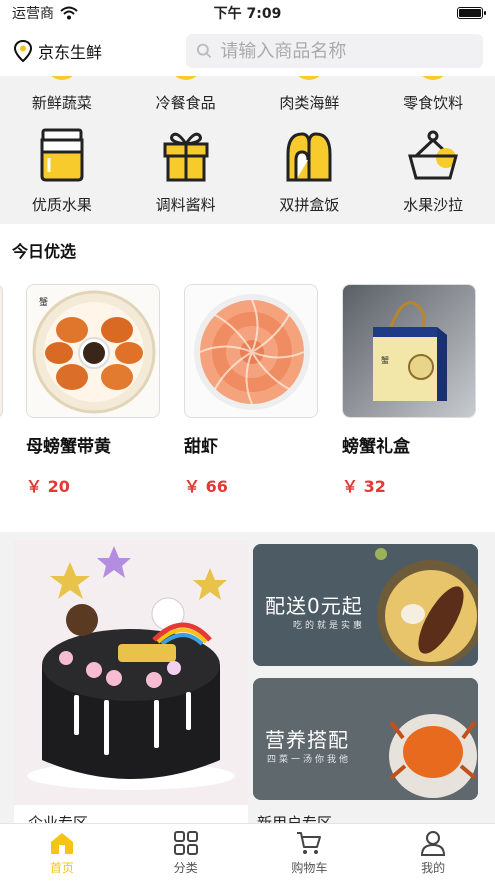  I want to click on product-name: 螃蟹礼盒, so click(376, 447).